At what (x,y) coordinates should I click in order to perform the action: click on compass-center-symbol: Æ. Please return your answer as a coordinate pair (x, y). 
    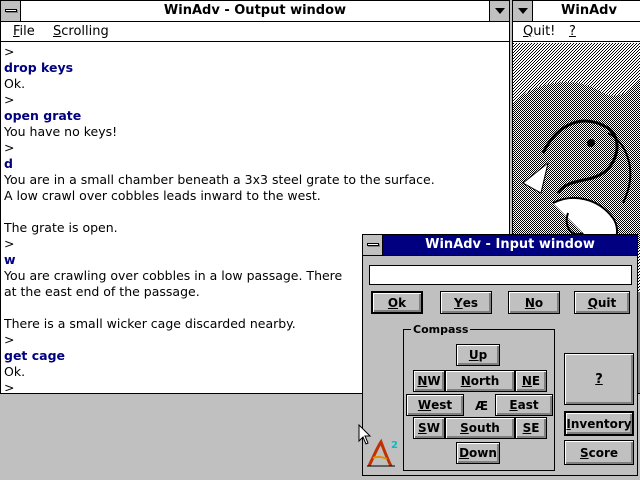
    Looking at the image, I should click on (482, 406).